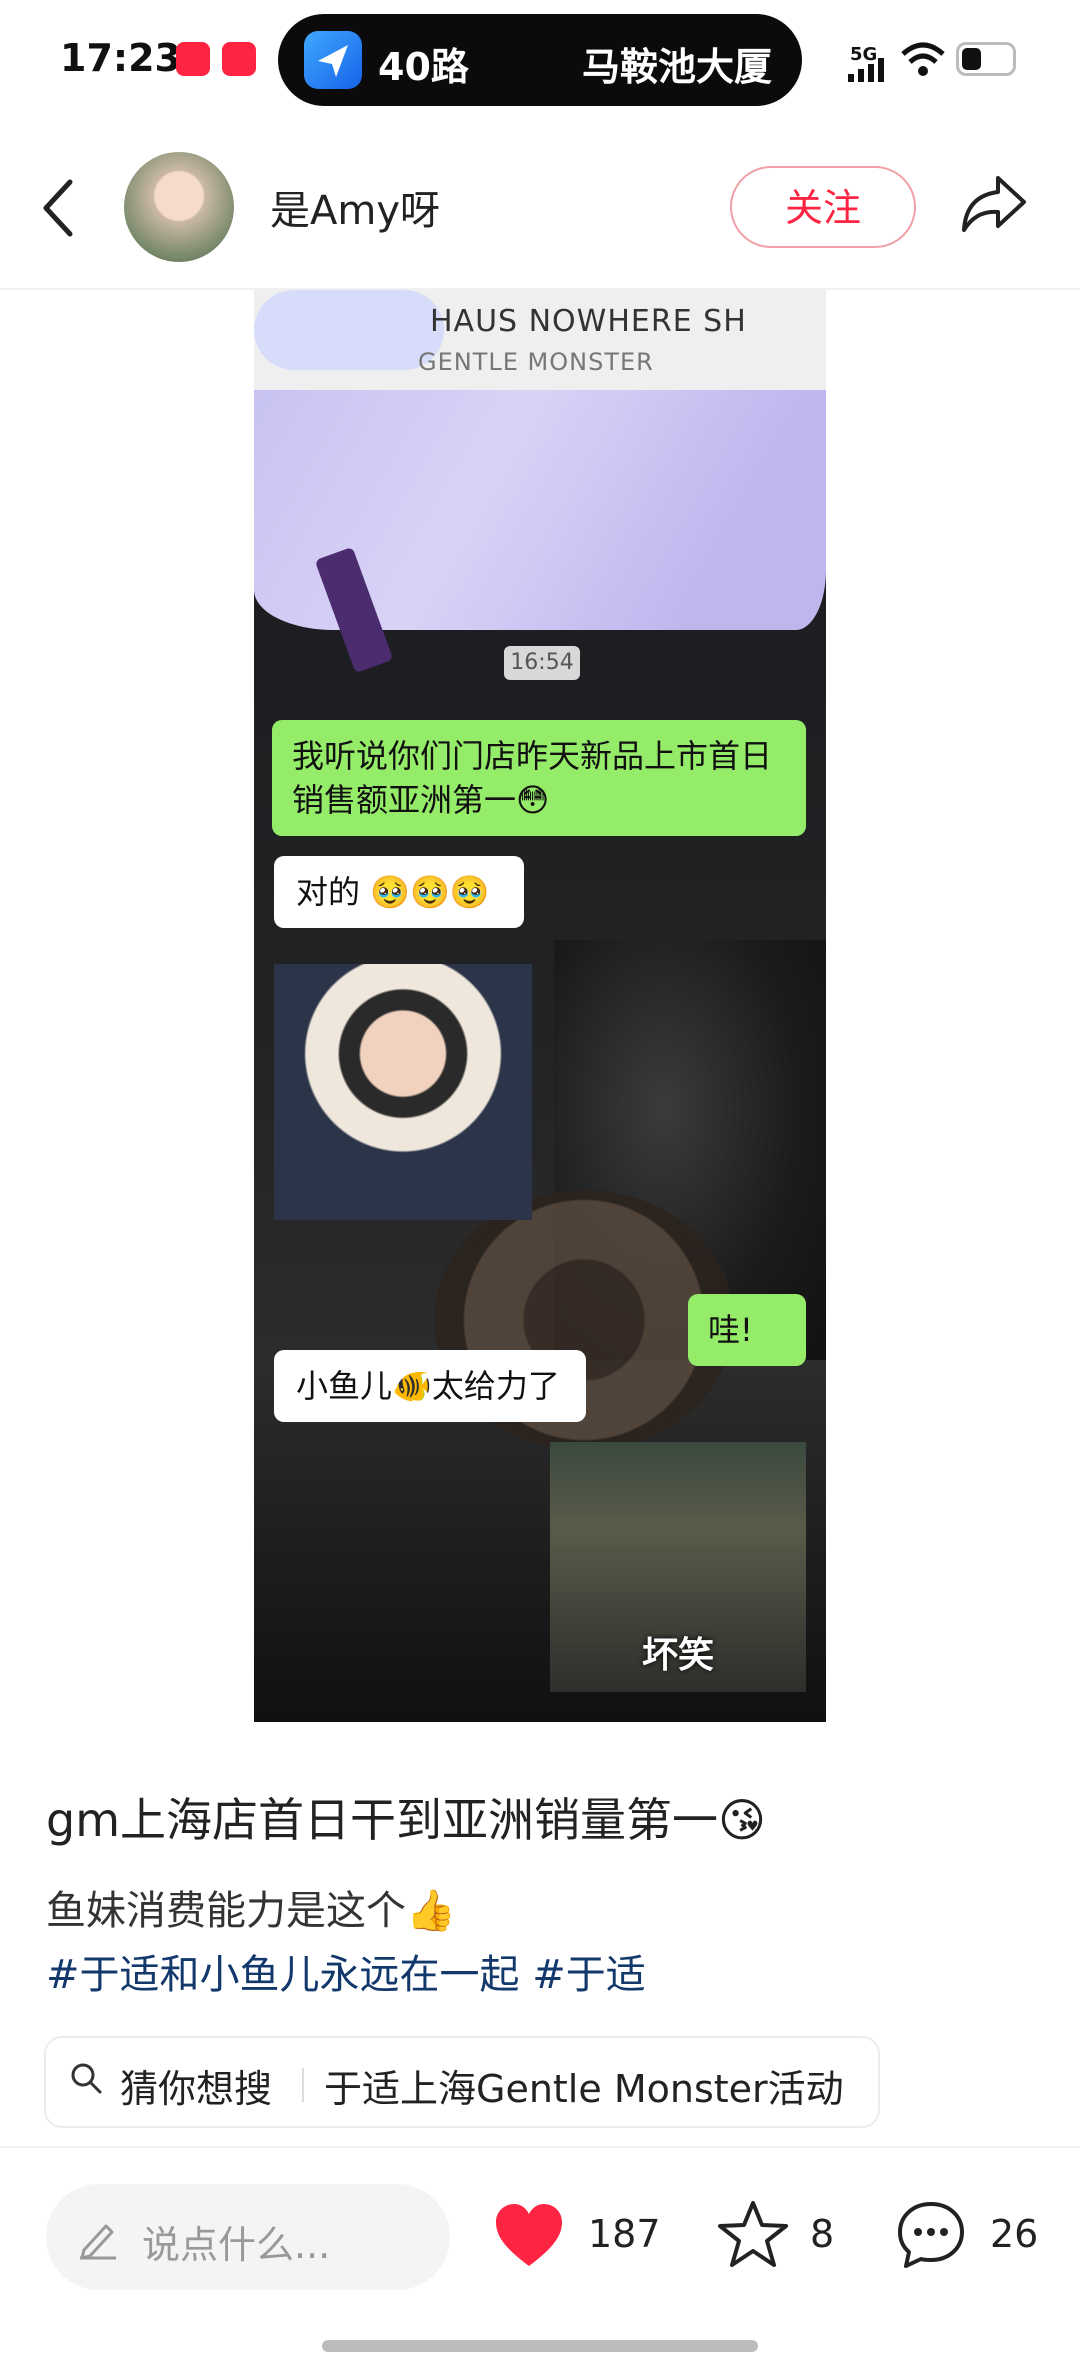 The height and width of the screenshot is (2376, 1080). Describe the element at coordinates (403, 1092) in the screenshot. I see `sticker-photo` at that location.